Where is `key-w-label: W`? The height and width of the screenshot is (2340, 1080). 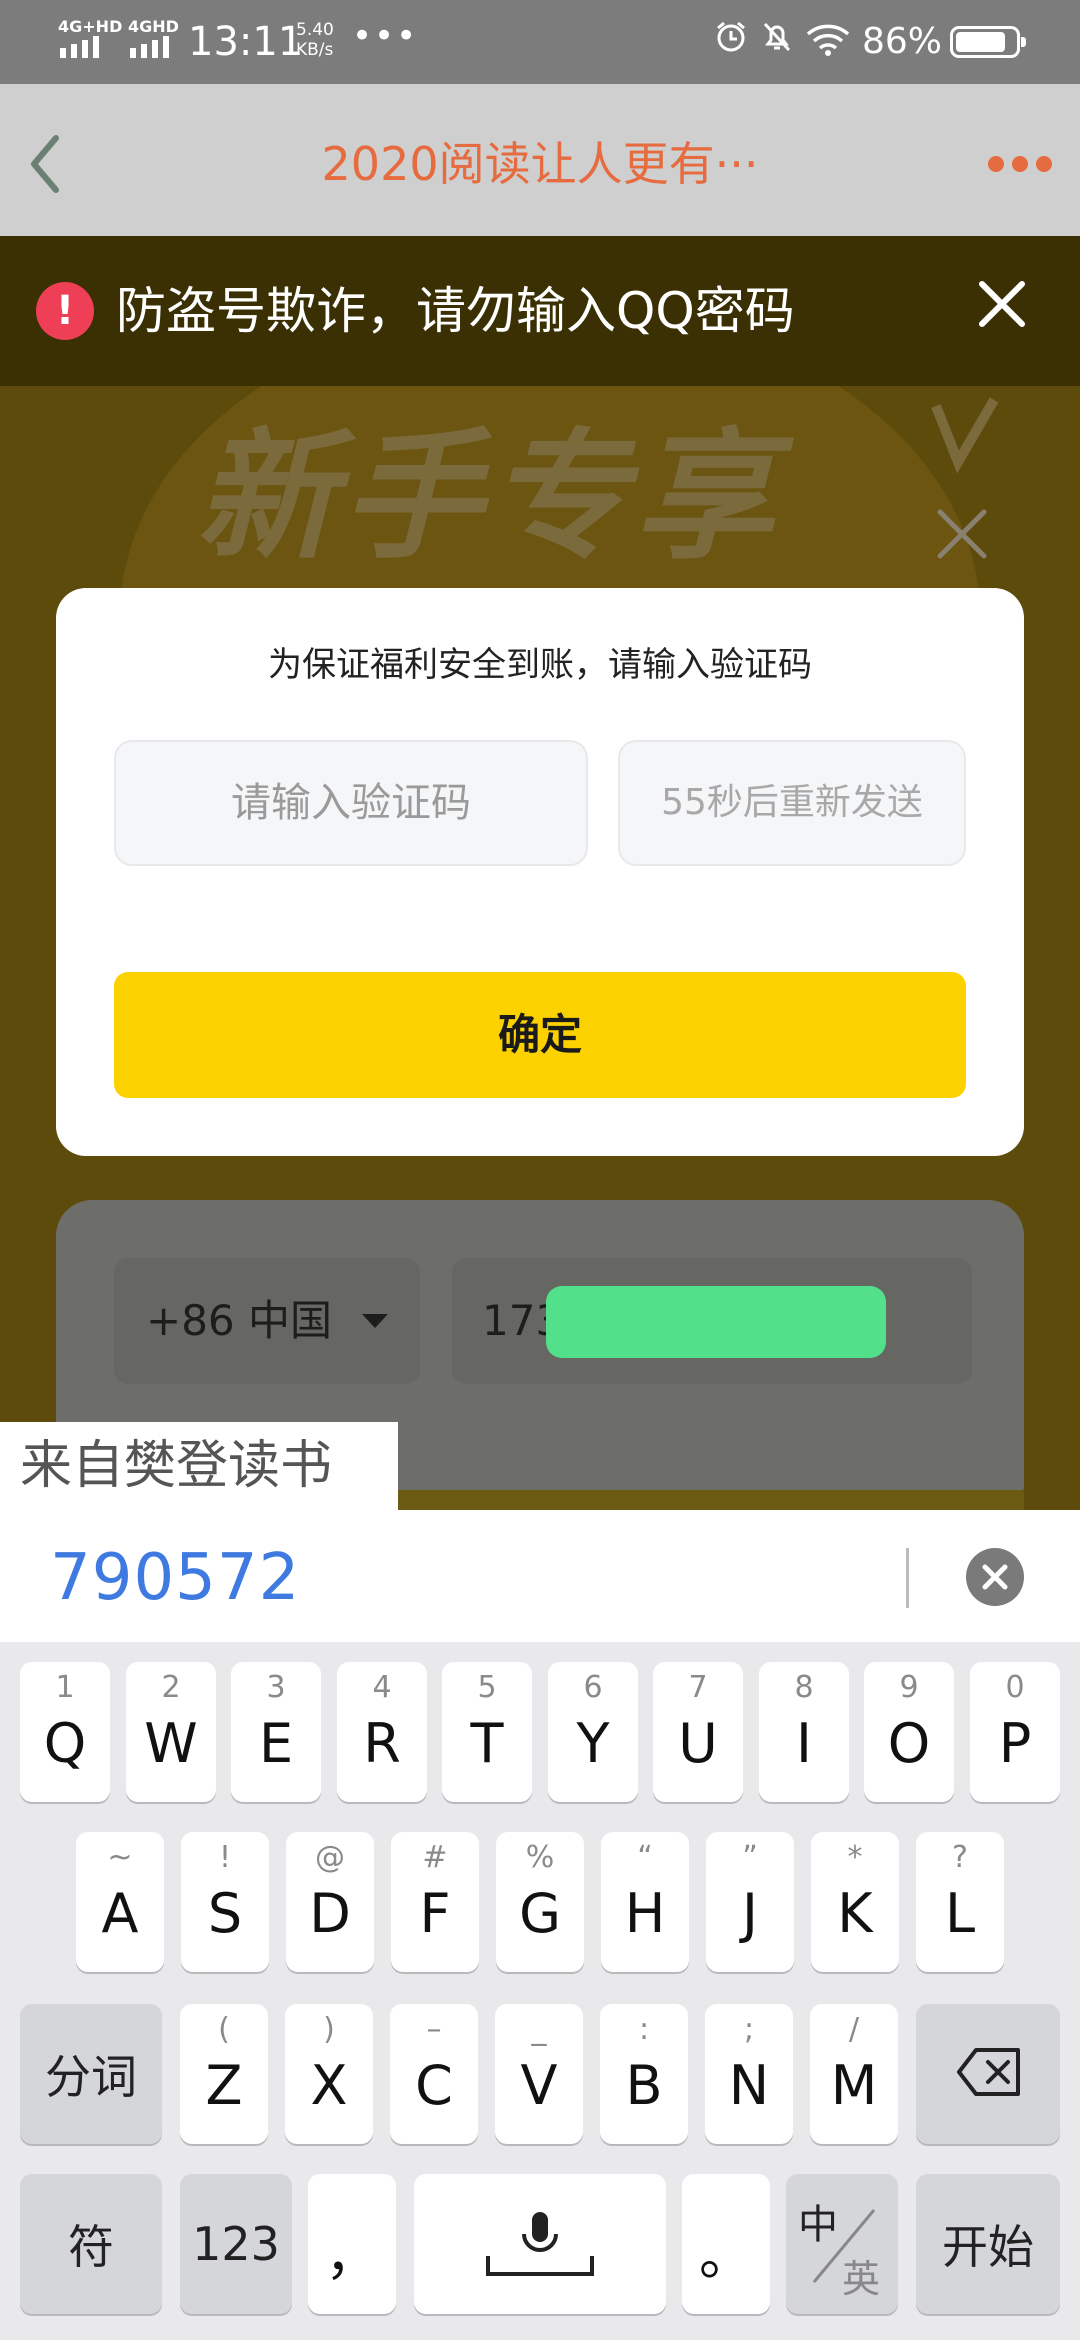
key-w-label: W is located at coordinates (171, 1743).